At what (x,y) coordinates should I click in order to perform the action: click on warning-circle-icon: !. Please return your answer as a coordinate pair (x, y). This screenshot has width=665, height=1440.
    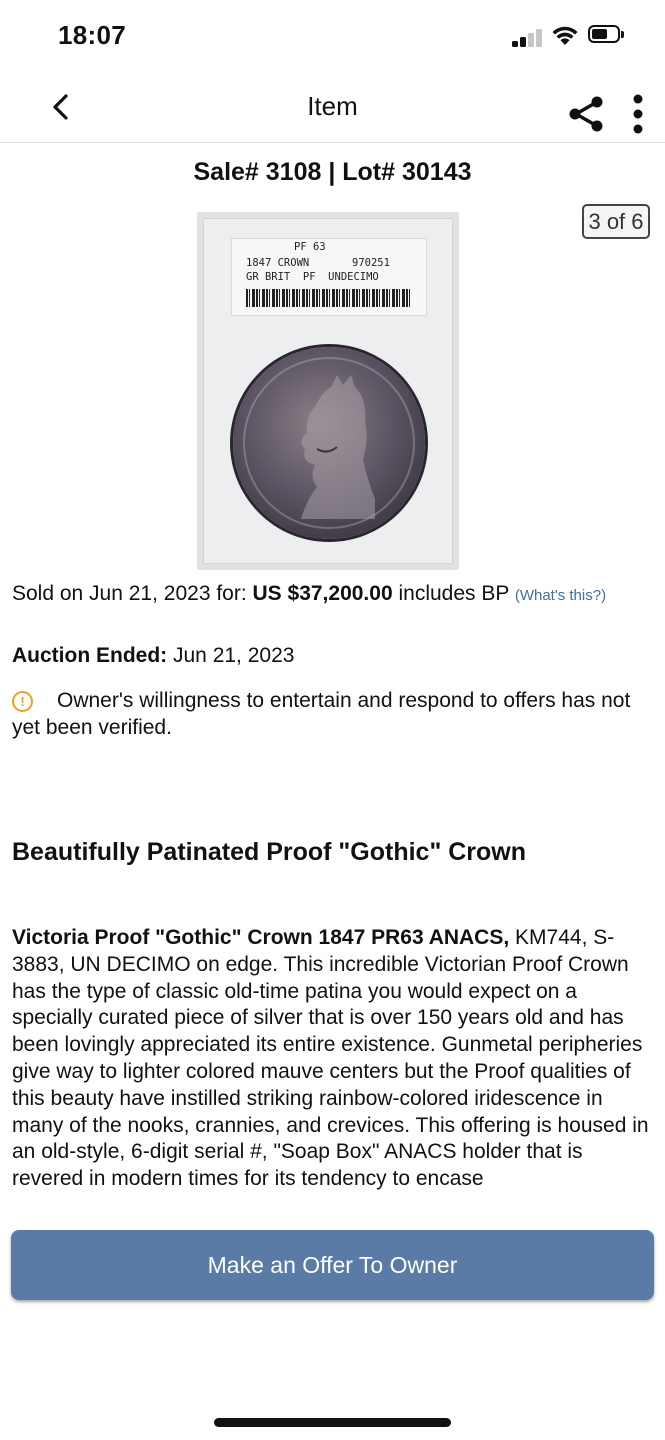
    Looking at the image, I should click on (22, 701).